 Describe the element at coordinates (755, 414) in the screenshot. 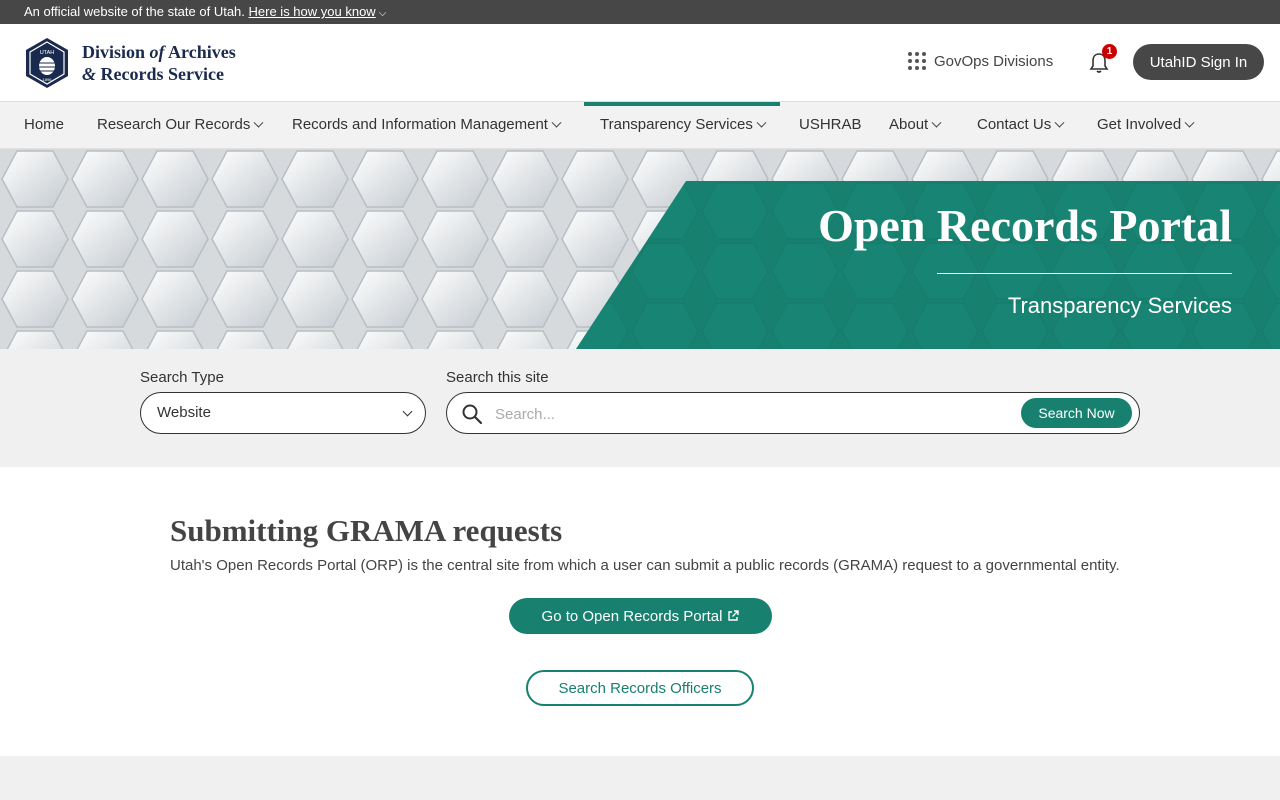

I see `search-input` at that location.